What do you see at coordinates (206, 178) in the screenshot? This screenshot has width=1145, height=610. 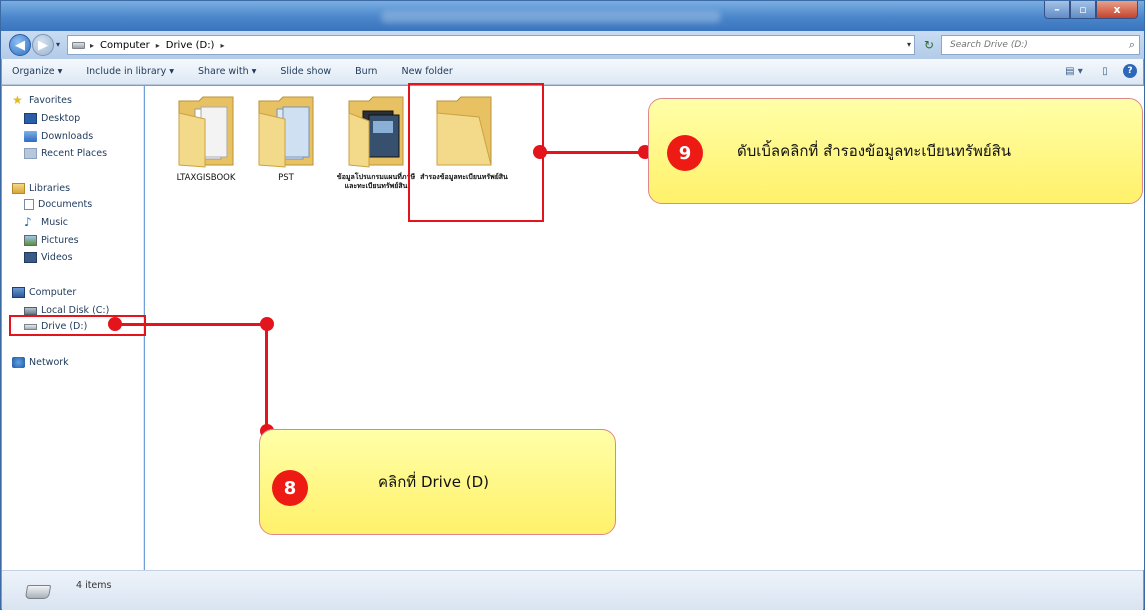 I see `folder-name: LTAXGISBOOK` at bounding box center [206, 178].